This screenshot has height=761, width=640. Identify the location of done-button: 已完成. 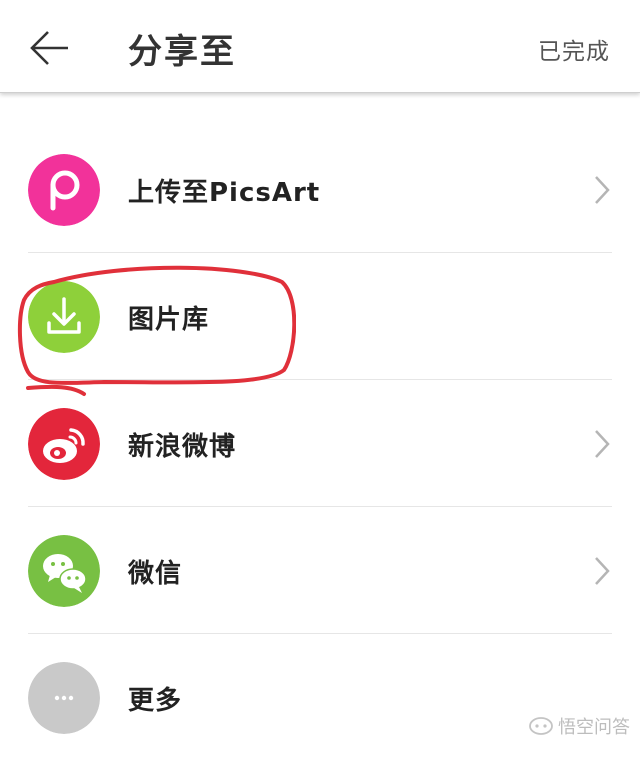
(574, 49).